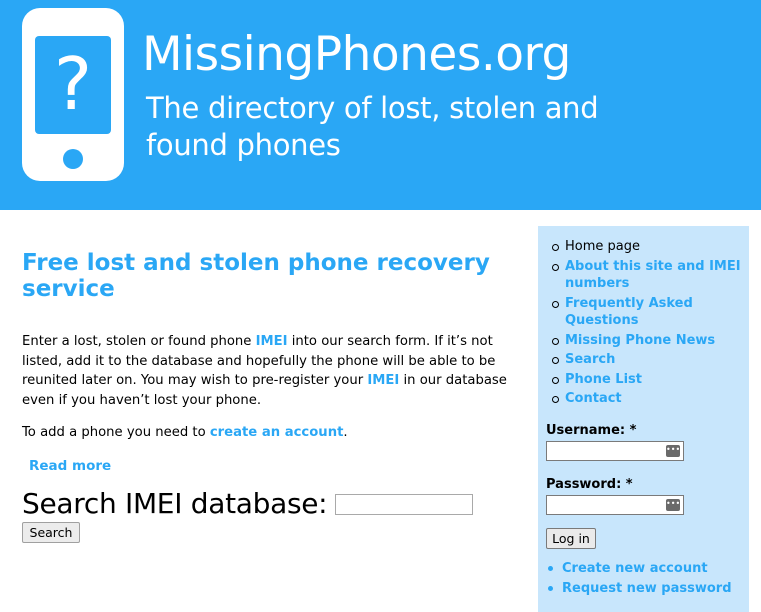  Describe the element at coordinates (653, 275) in the screenshot. I see `sidebar-item-label: About this site and IMEI numbers` at that location.